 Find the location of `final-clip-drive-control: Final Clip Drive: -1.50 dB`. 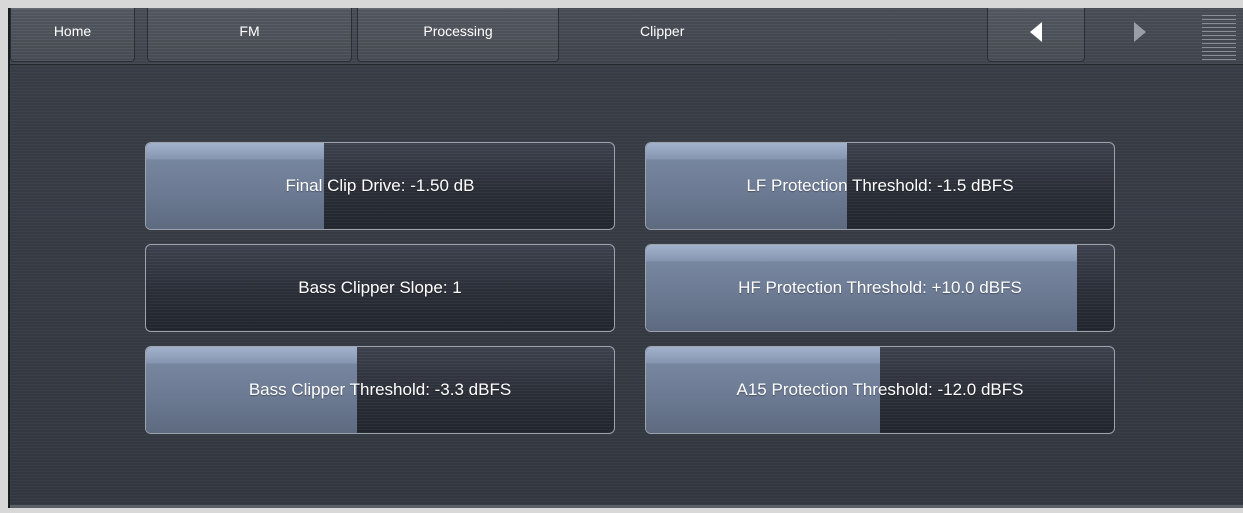

final-clip-drive-control: Final Clip Drive: -1.50 dB is located at coordinates (380, 186).